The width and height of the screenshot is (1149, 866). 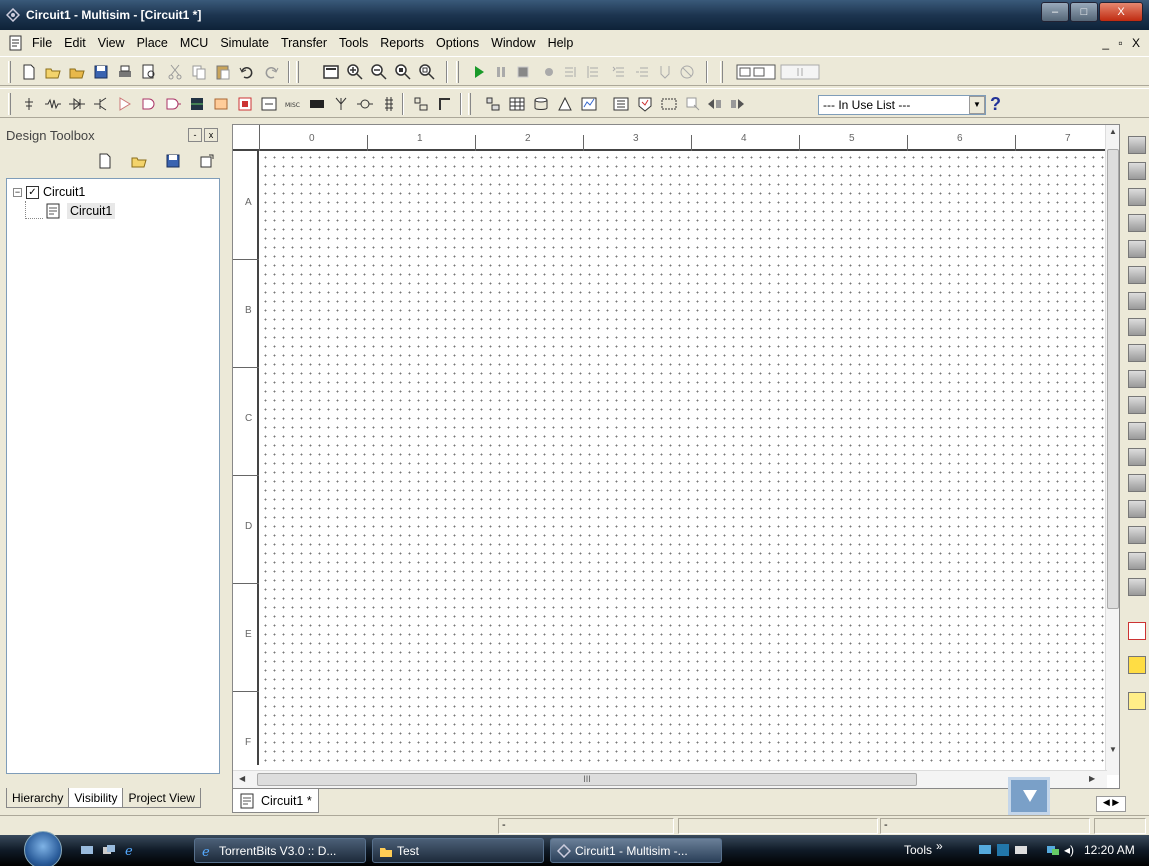 I want to click on menu-view: View, so click(x=111, y=43).